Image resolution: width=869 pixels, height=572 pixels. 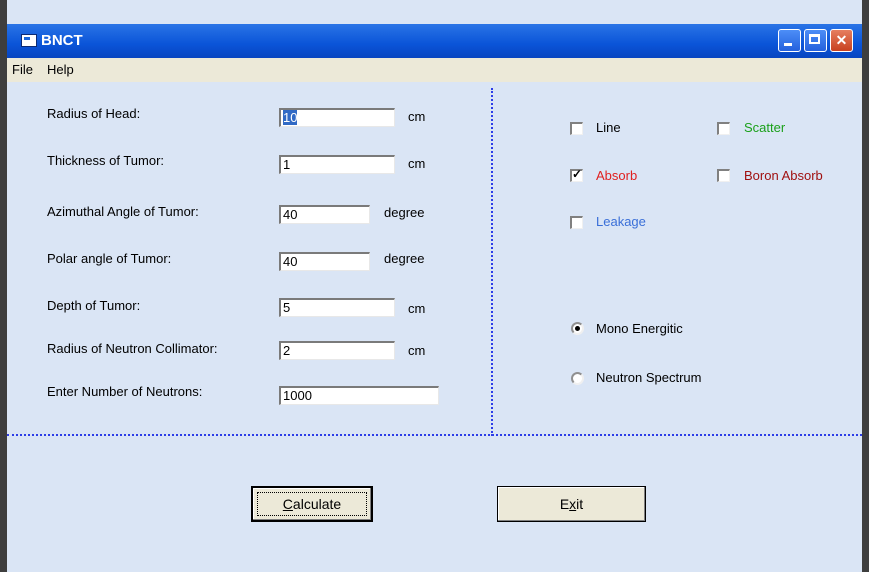 I want to click on line-label: Line, so click(x=608, y=127).